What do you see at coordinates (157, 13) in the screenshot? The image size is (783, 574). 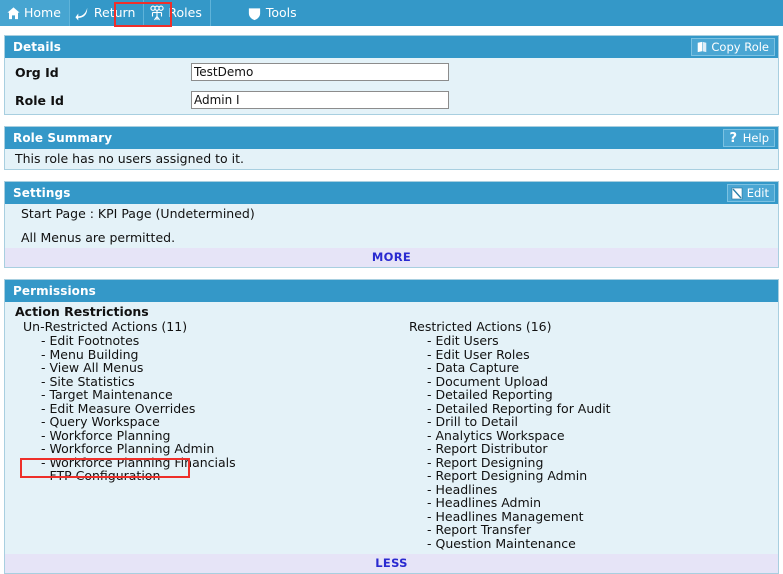 I see `people-group-icon` at bounding box center [157, 13].